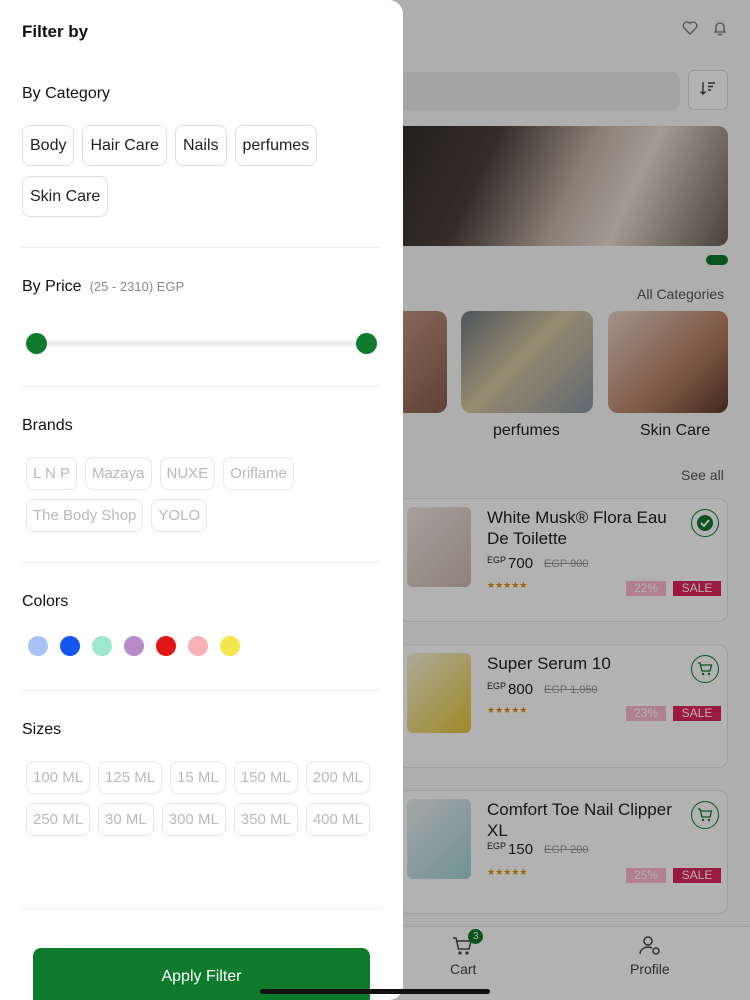 The width and height of the screenshot is (750, 1000). I want to click on sizes-section-title: Sizes, so click(42, 729).